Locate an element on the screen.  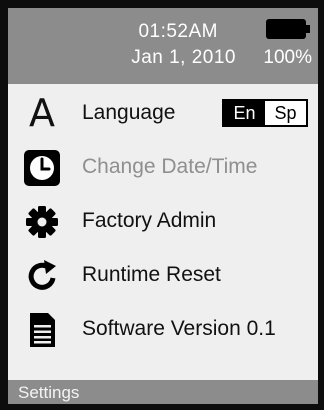
menu-item-factory-admin: Factory Admin is located at coordinates (163, 222).